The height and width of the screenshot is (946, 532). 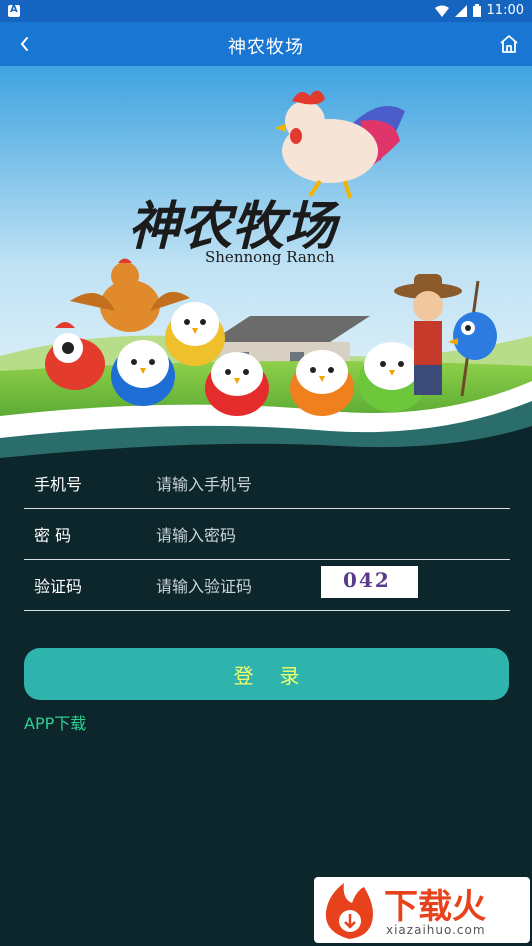 What do you see at coordinates (476, 10) in the screenshot?
I see `battery-icon` at bounding box center [476, 10].